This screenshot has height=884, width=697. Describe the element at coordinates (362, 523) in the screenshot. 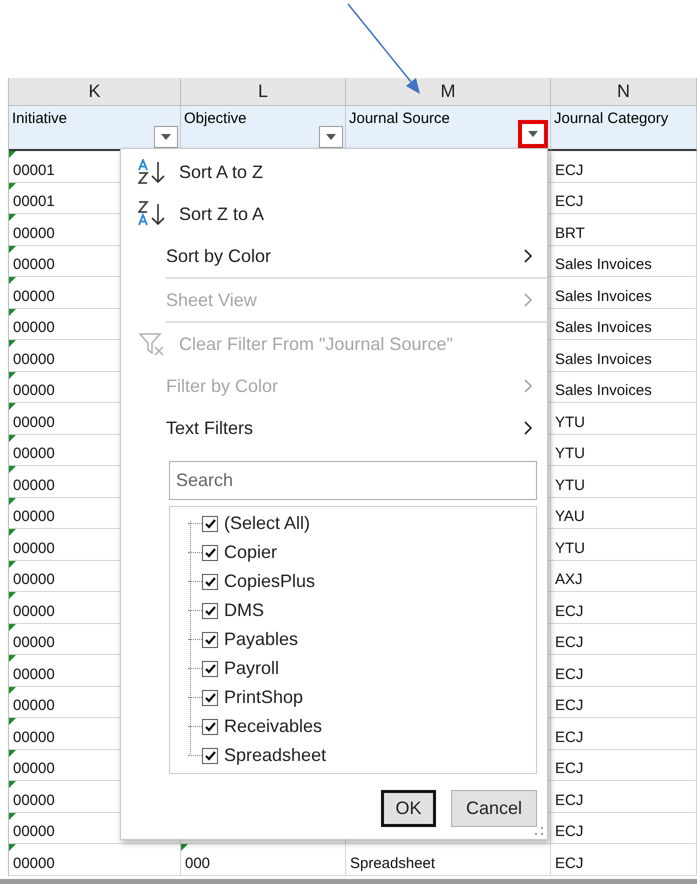

I see `value-item: (Select All)` at that location.